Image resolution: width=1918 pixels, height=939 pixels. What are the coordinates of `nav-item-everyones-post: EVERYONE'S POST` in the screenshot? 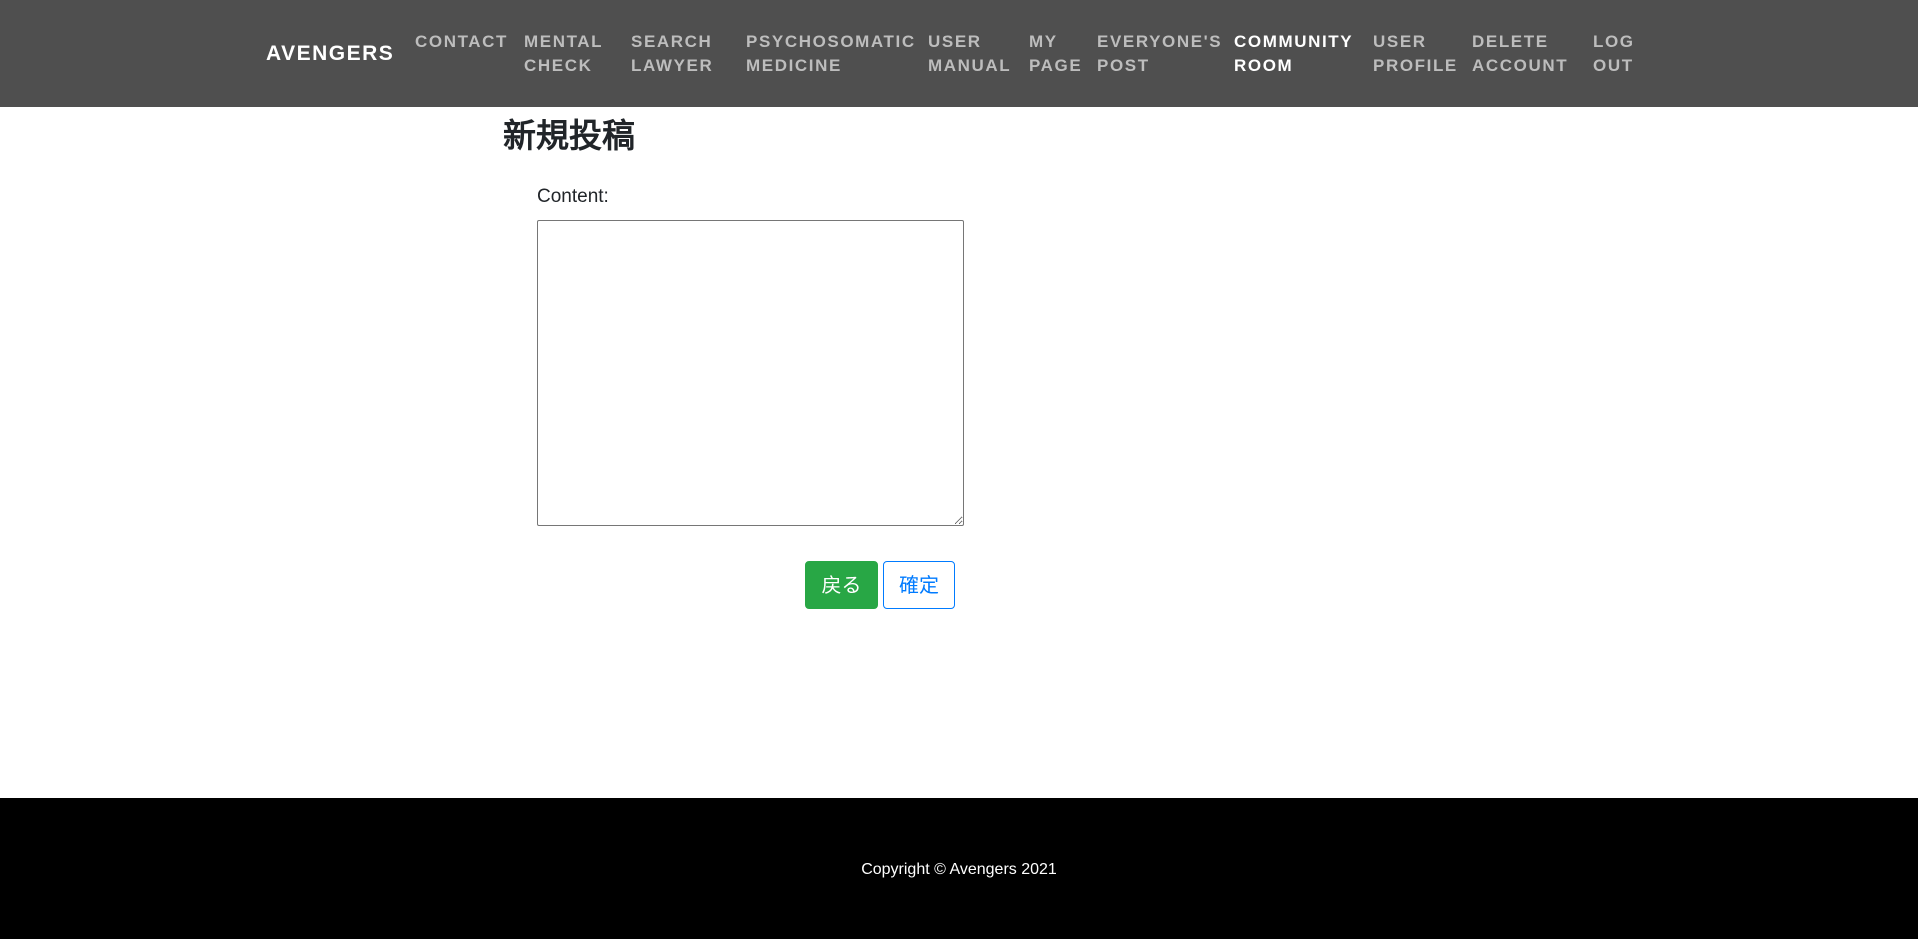 It's located at (1159, 54).